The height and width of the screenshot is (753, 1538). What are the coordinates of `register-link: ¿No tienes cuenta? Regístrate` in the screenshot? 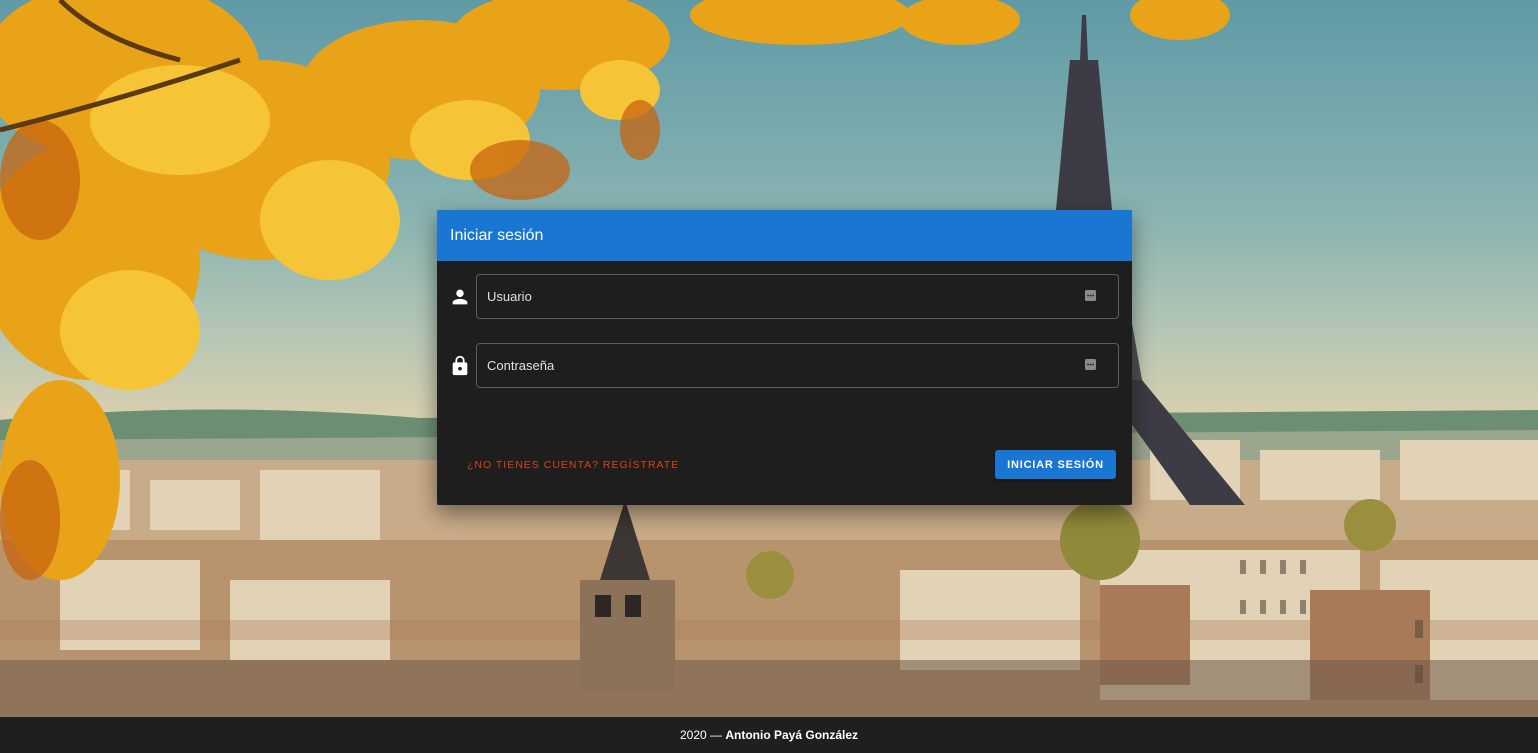 It's located at (573, 465).